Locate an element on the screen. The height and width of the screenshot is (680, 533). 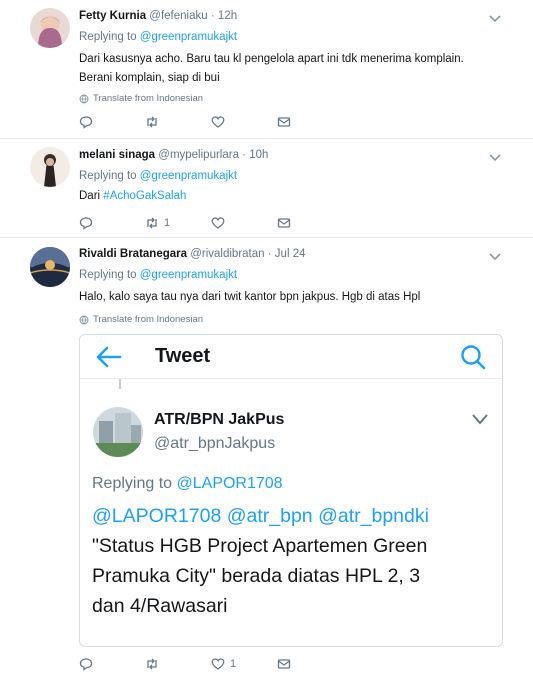
tweet-text: Dari #AchoGakSalah is located at coordinates (132, 196).